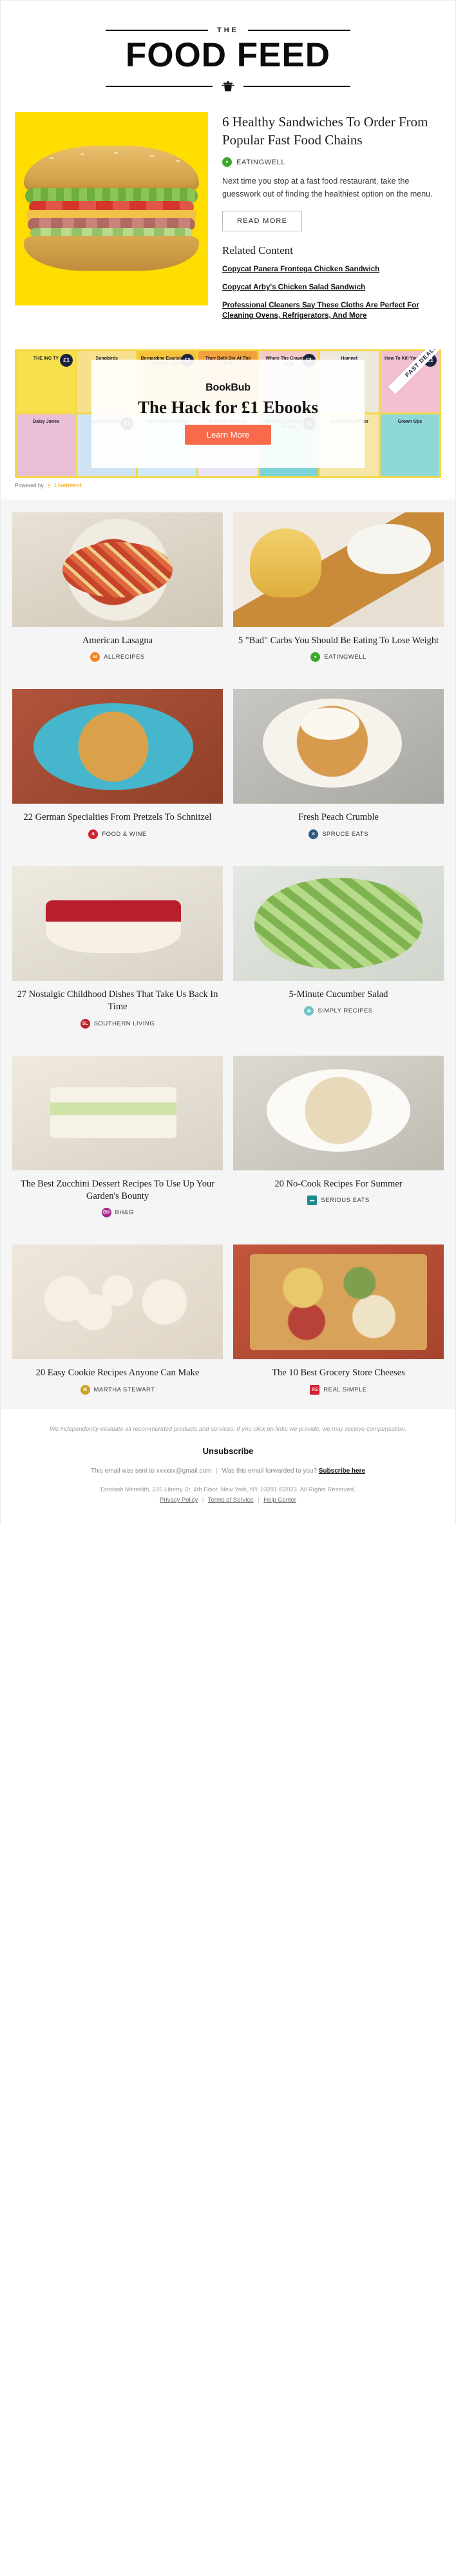  I want to click on article-card-title: American Lasagna, so click(117, 641).